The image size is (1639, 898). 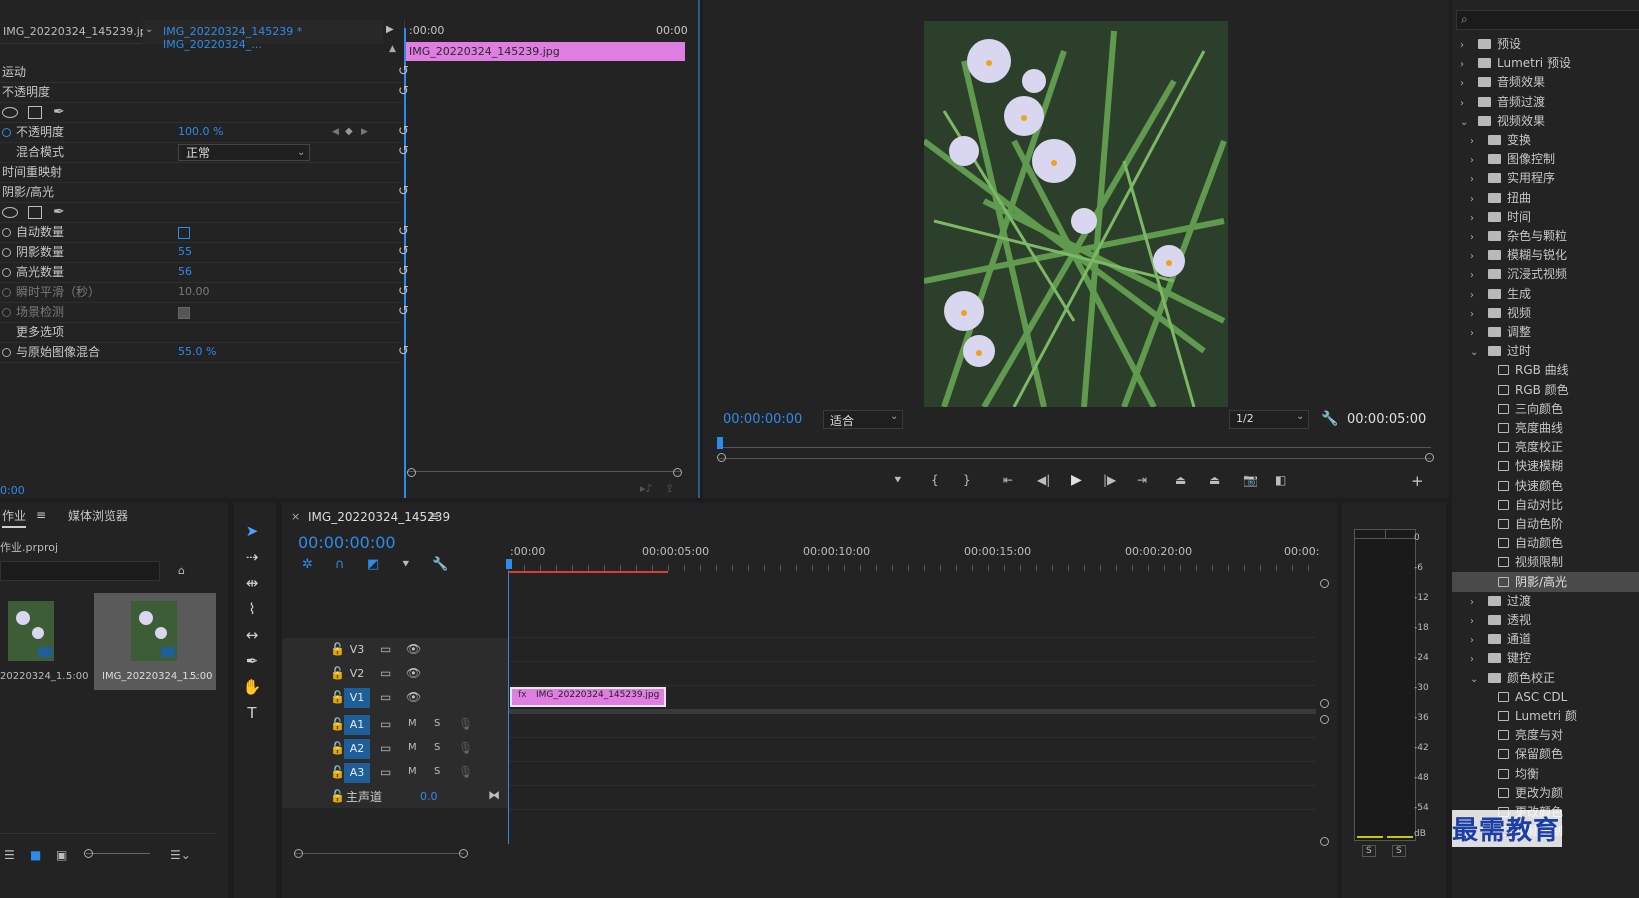 What do you see at coordinates (181, 570) in the screenshot?
I see `new-bin-icon: ⌂` at bounding box center [181, 570].